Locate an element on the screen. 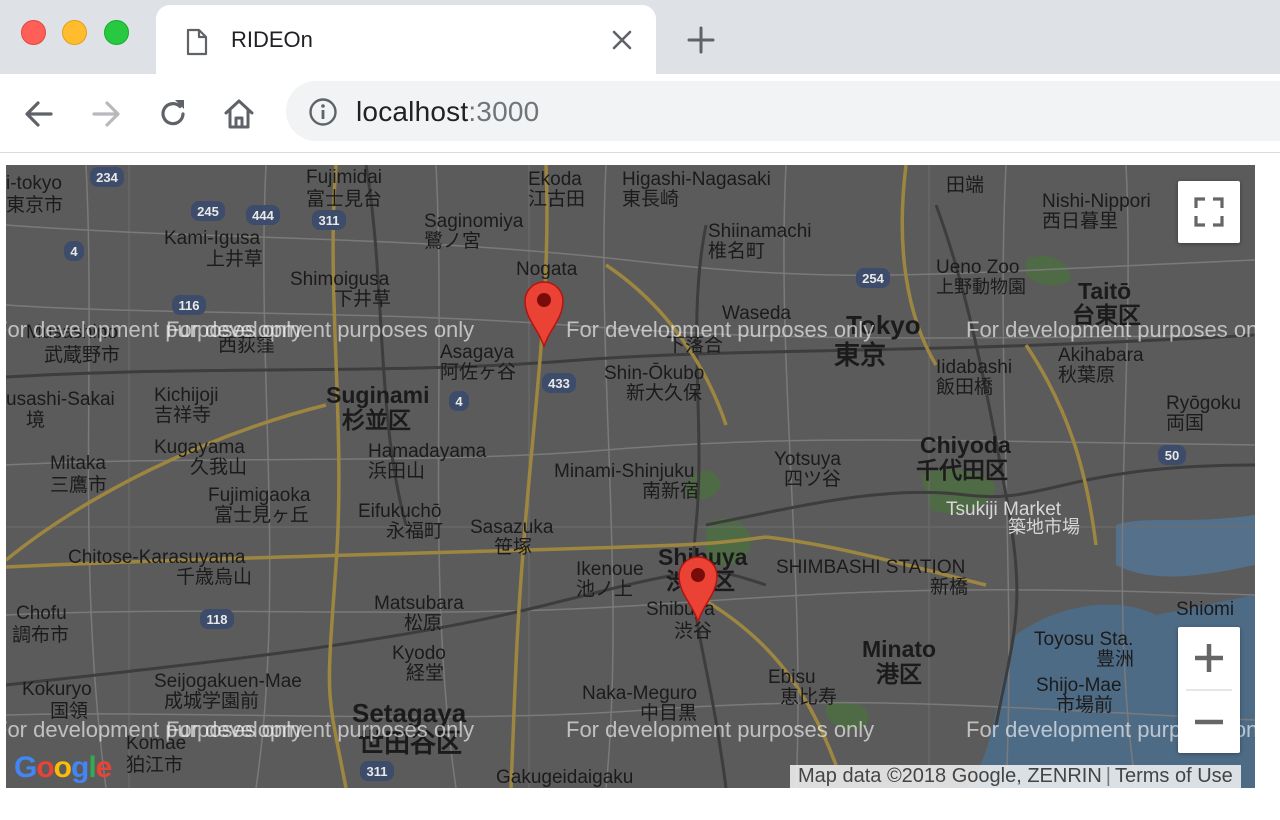  place-label: 鷺ノ宮 is located at coordinates (453, 241).